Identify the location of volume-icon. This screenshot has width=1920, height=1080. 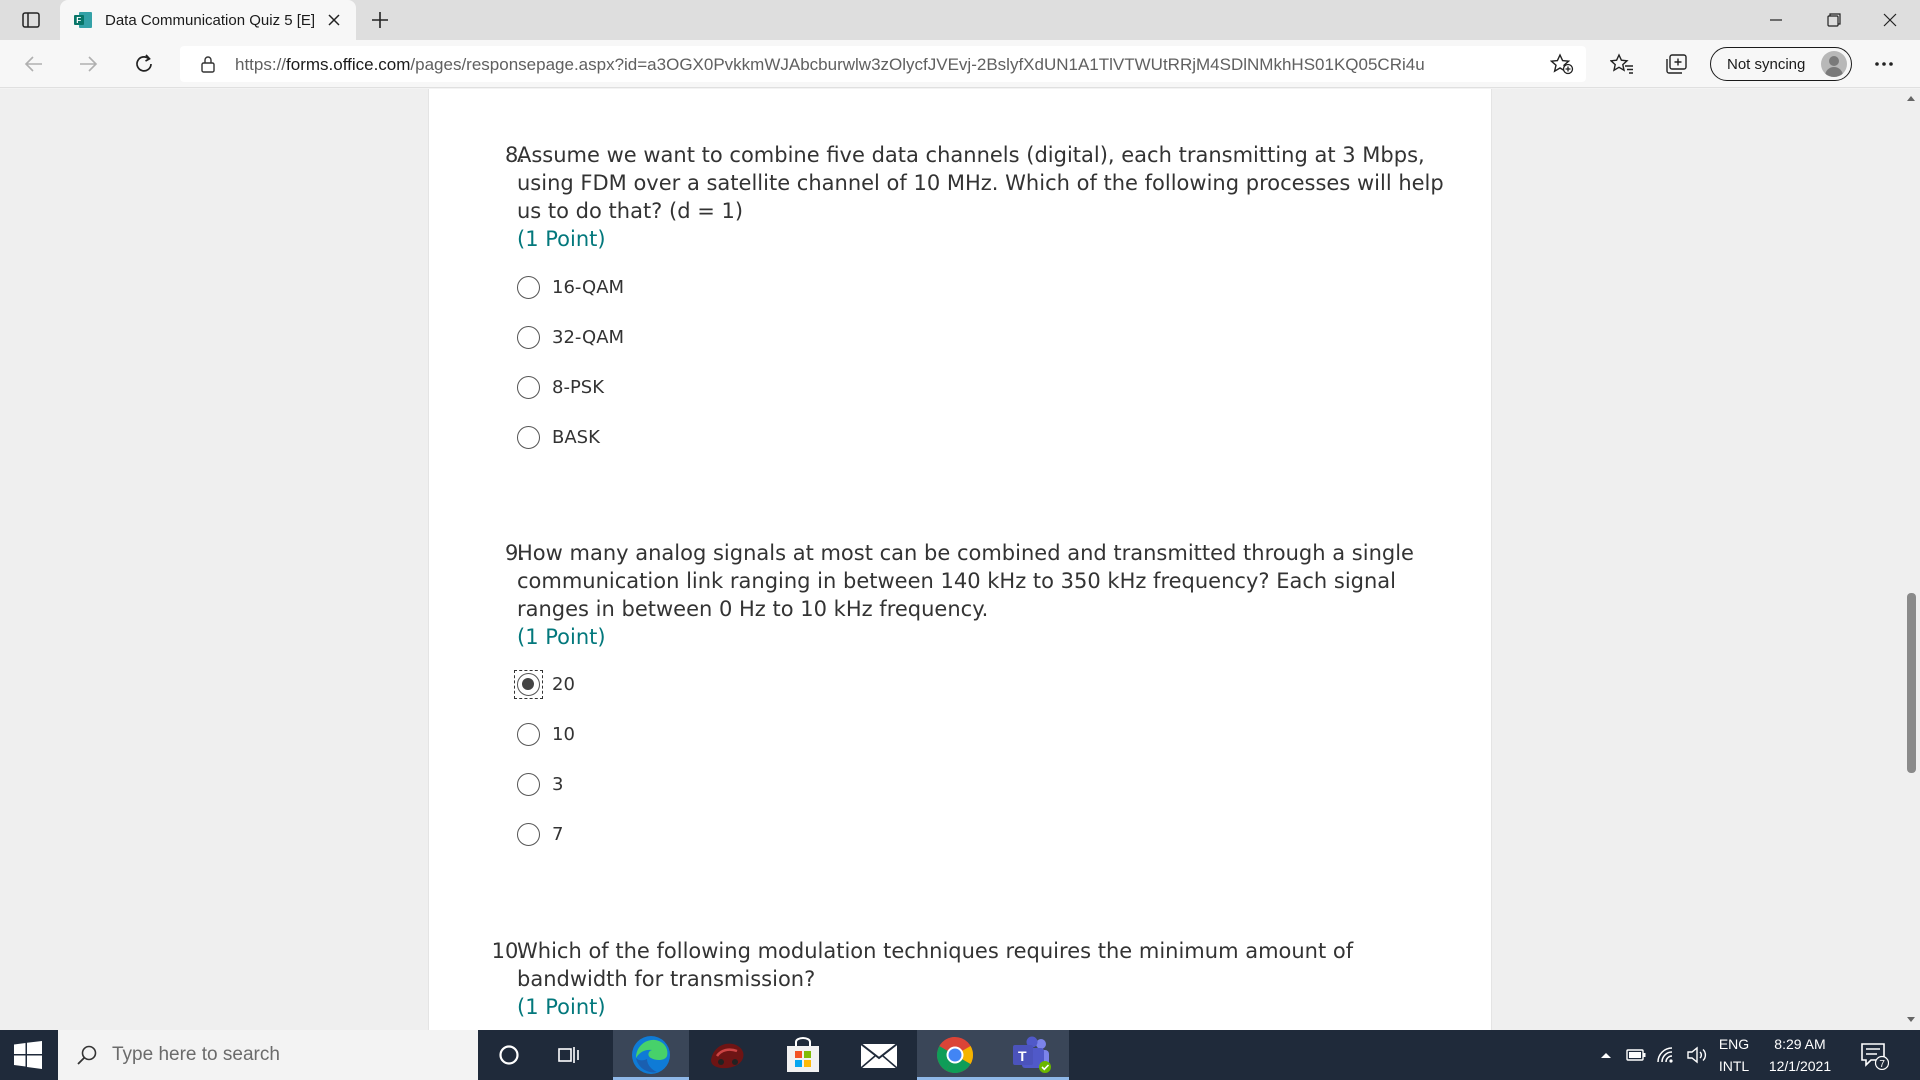
(1697, 1055).